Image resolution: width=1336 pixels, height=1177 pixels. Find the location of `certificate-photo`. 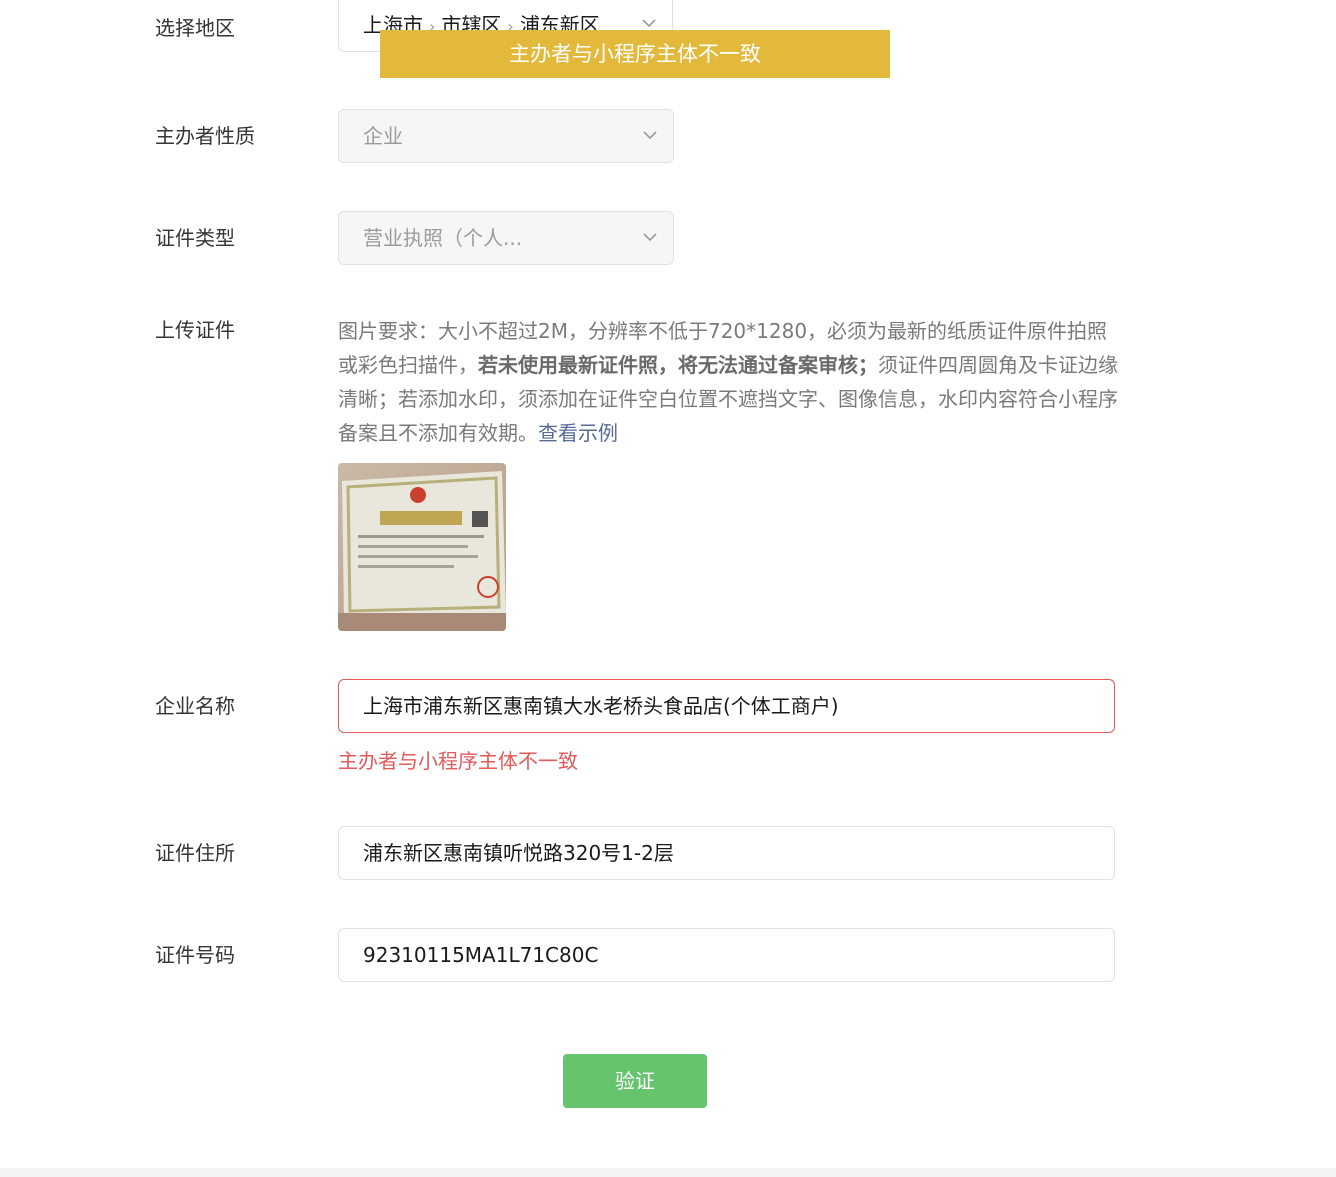

certificate-photo is located at coordinates (422, 547).